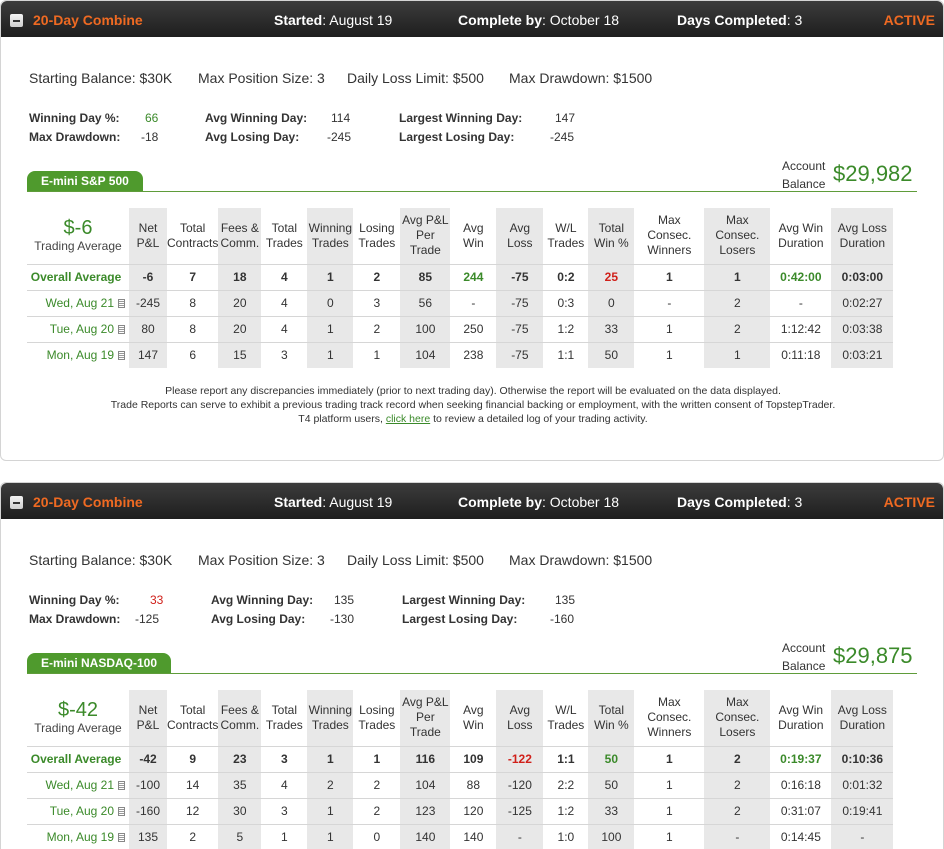 This screenshot has width=944, height=849. I want to click on cell-avg-win-duration: 0:31:07, so click(801, 810).